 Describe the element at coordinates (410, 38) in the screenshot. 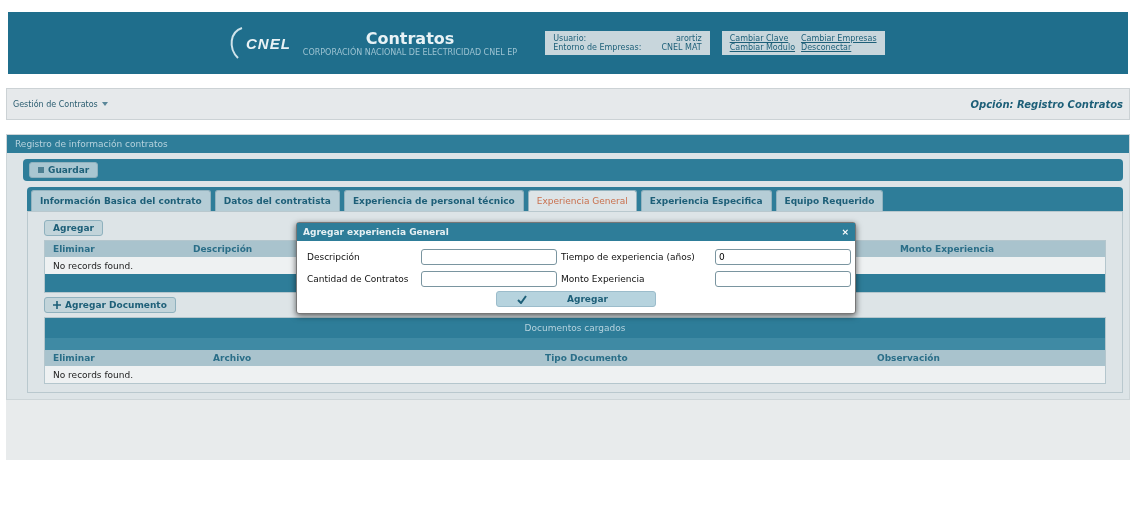

I see `app-title: Contratos` at that location.